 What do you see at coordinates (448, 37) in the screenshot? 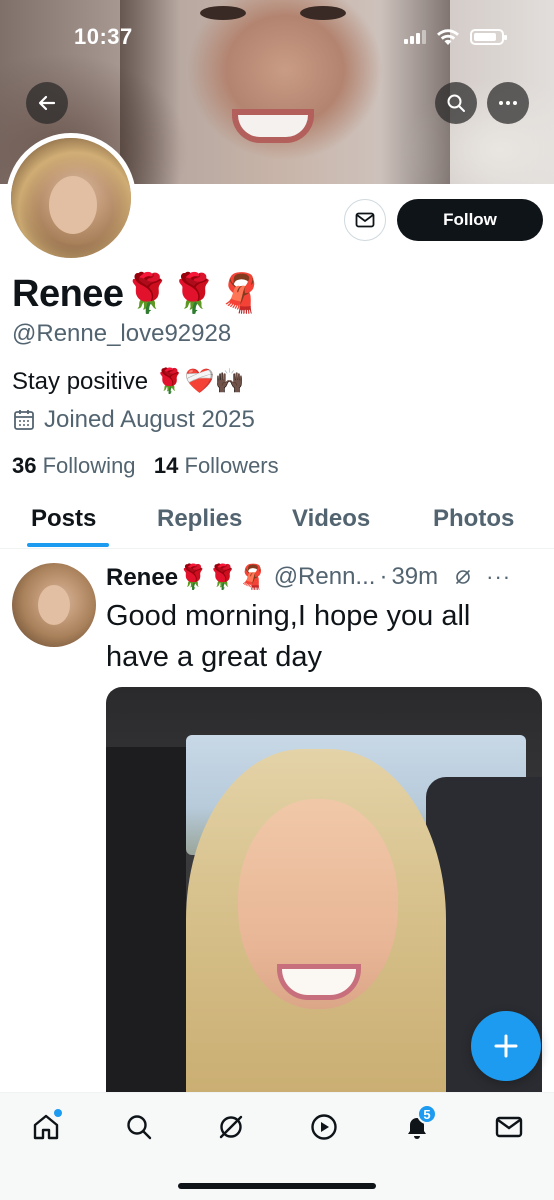
I see `wifi-icon` at bounding box center [448, 37].